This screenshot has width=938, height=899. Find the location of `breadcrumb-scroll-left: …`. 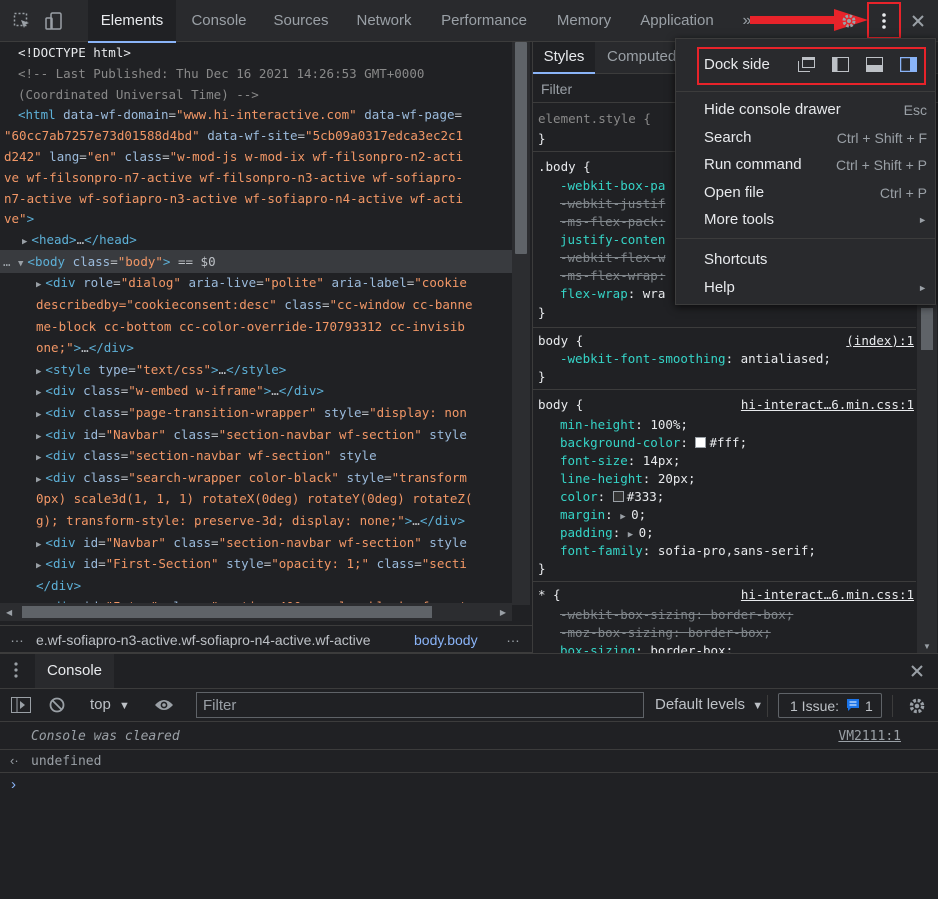

breadcrumb-scroll-left: … is located at coordinates (17, 637).